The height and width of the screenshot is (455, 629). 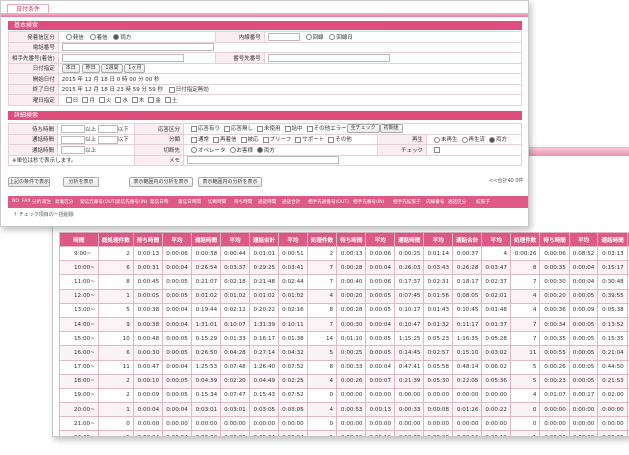 What do you see at coordinates (171, 89) in the screenshot?
I see `date-disable-checkbox` at bounding box center [171, 89].